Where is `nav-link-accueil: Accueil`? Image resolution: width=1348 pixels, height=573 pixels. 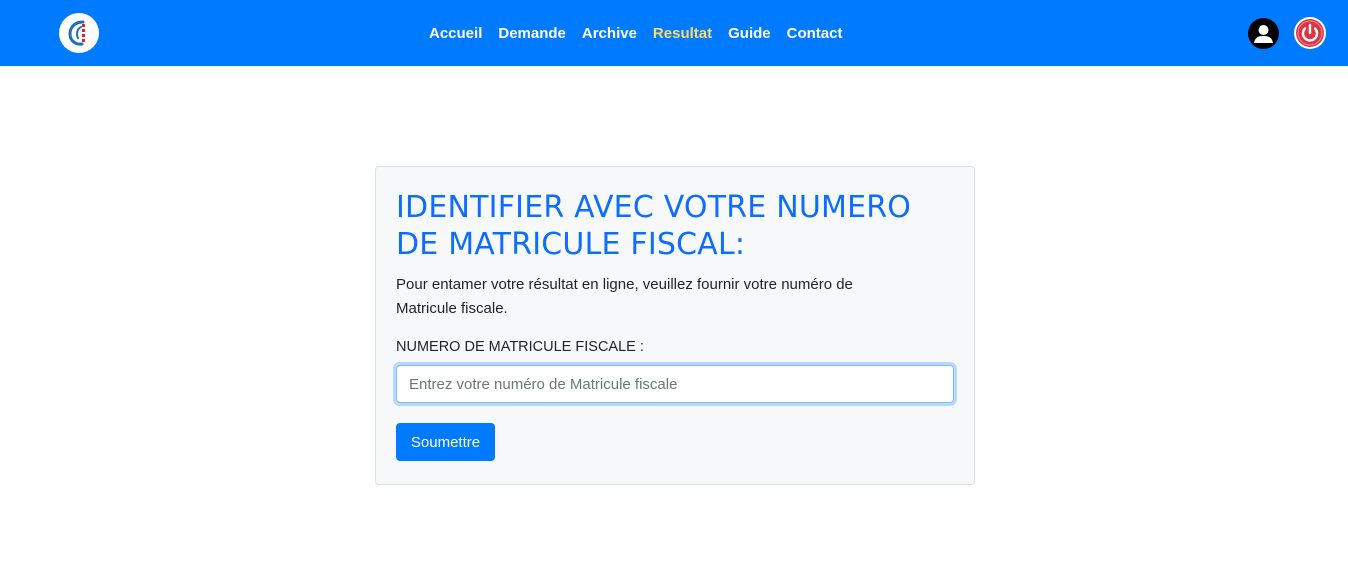 nav-link-accueil: Accueil is located at coordinates (455, 33).